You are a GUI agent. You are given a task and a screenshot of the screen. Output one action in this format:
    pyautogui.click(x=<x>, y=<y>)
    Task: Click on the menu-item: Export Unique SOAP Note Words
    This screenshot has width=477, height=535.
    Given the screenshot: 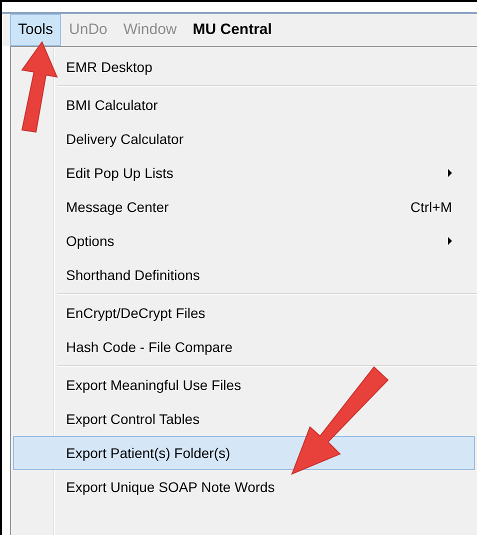 What is the action you would take?
    pyautogui.click(x=244, y=487)
    